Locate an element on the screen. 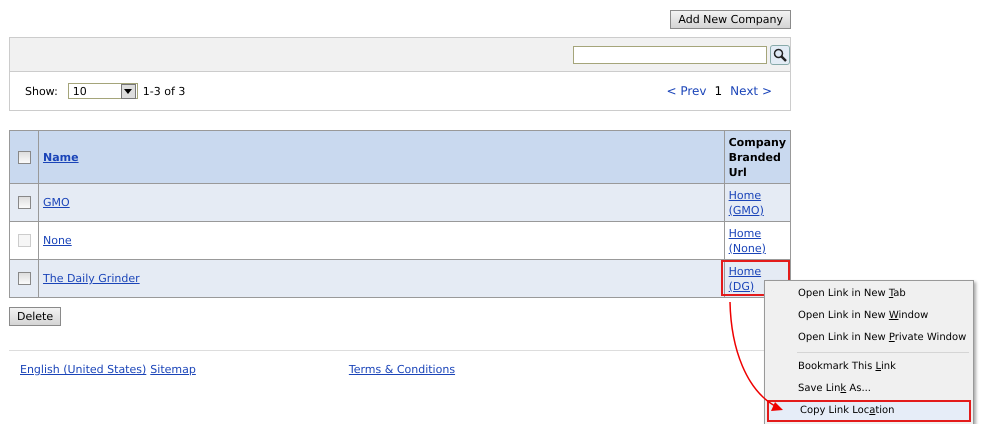  language-link: English (United States) is located at coordinates (83, 369).